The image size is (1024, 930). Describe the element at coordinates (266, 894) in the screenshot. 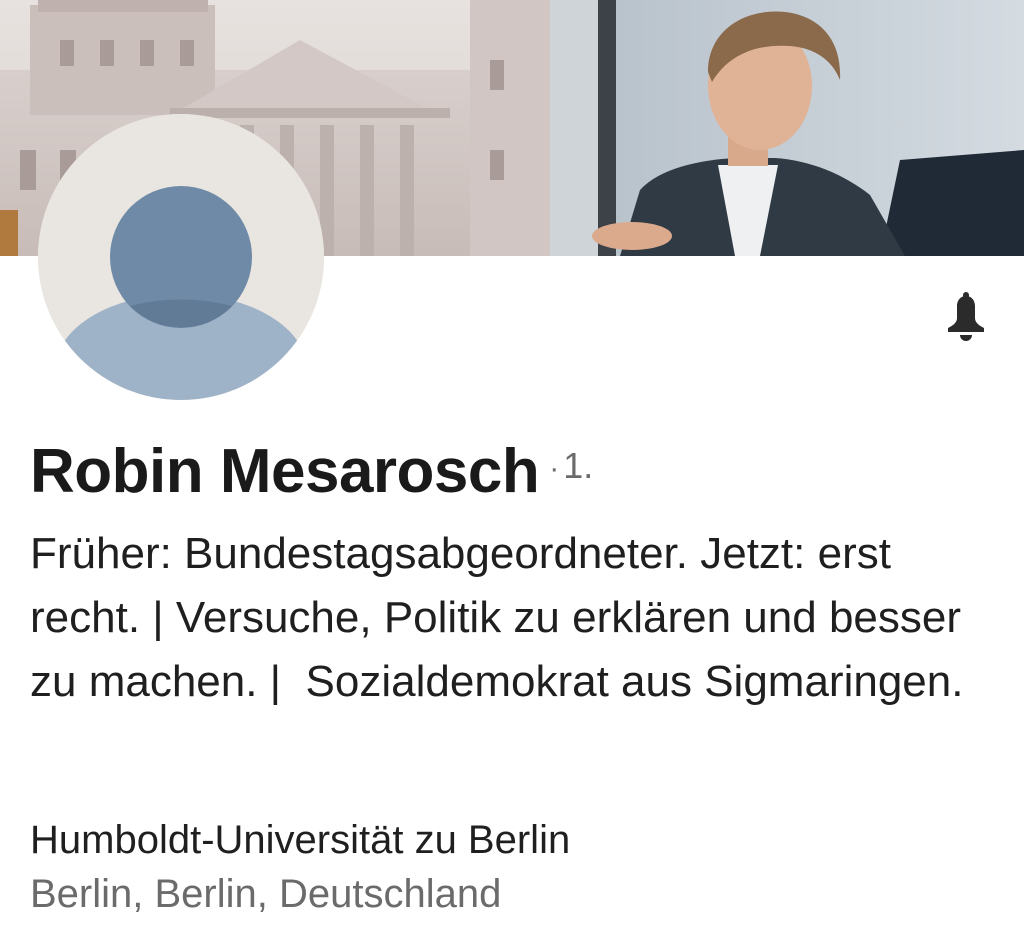

I see `profile-location: Berlin, Berlin, Deutschland` at that location.